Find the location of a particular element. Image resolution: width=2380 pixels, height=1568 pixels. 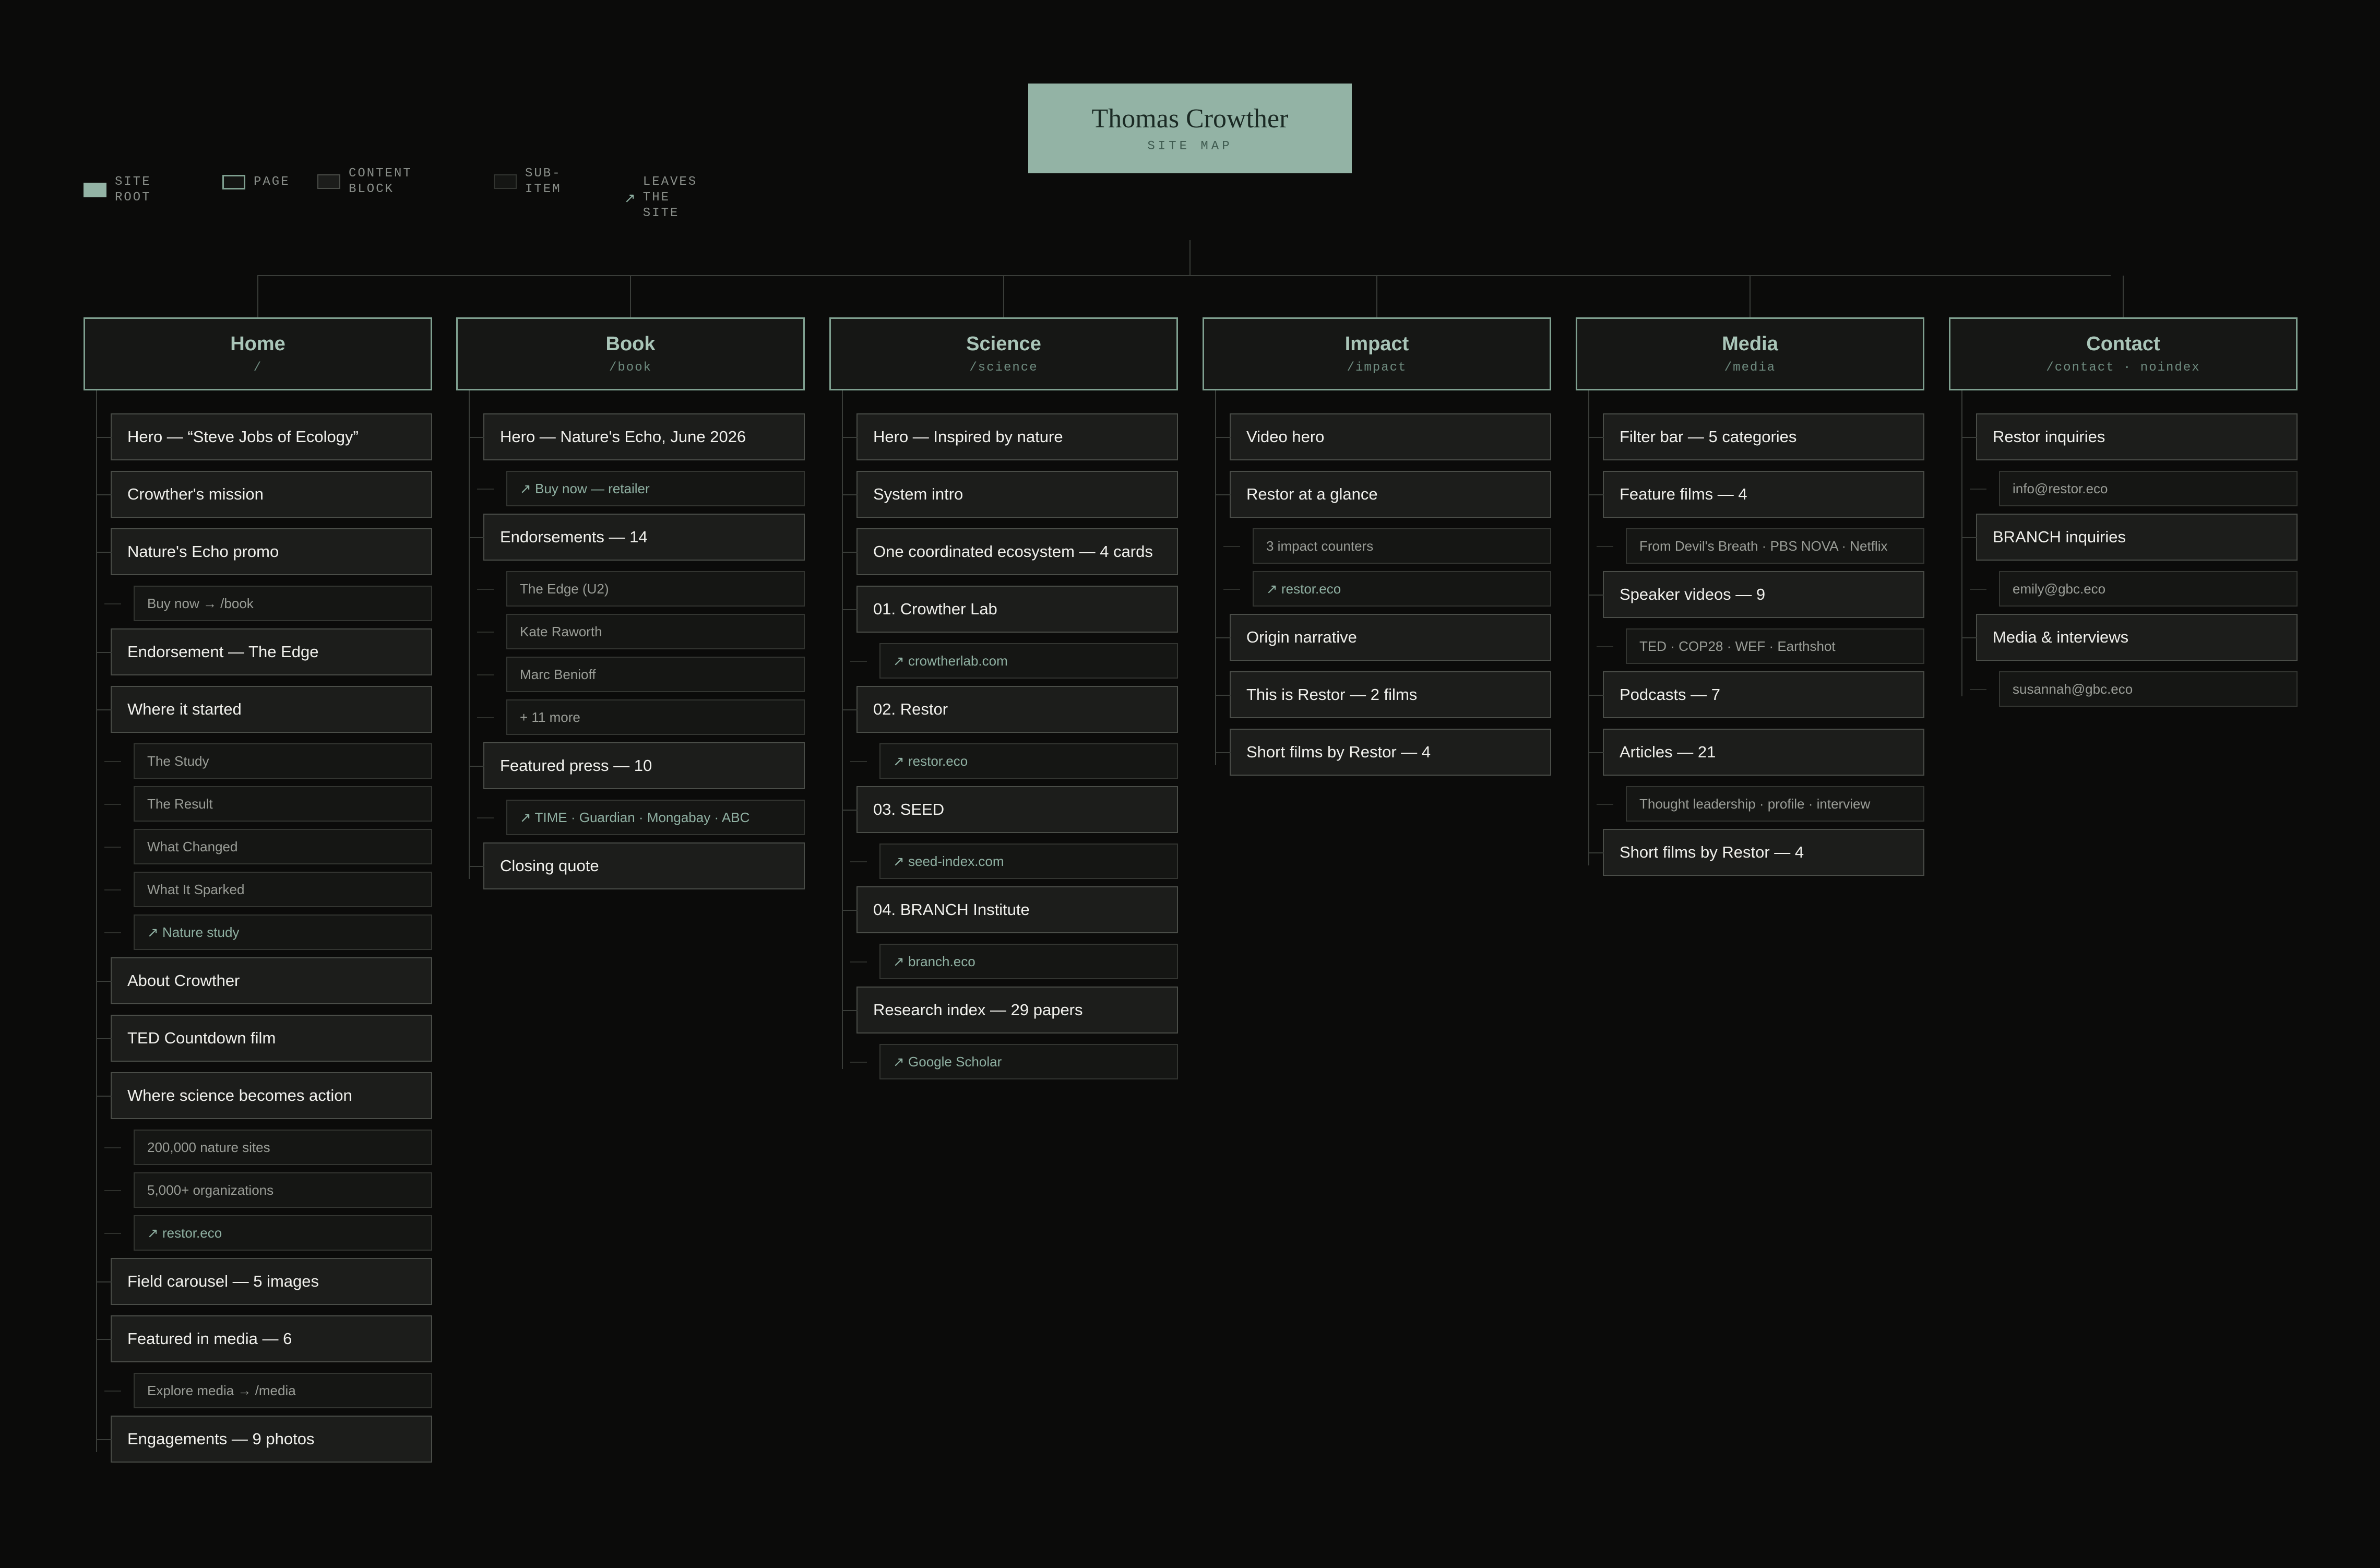

page-connector-impact is located at coordinates (1376, 296).